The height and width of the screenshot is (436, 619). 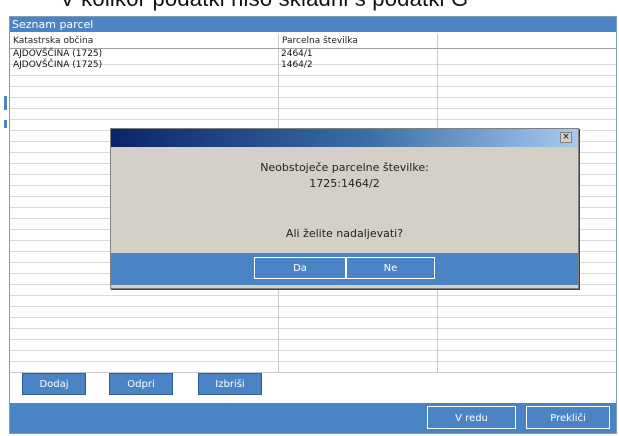 I want to click on cell-parcel-number: 1464/2, so click(x=297, y=65).